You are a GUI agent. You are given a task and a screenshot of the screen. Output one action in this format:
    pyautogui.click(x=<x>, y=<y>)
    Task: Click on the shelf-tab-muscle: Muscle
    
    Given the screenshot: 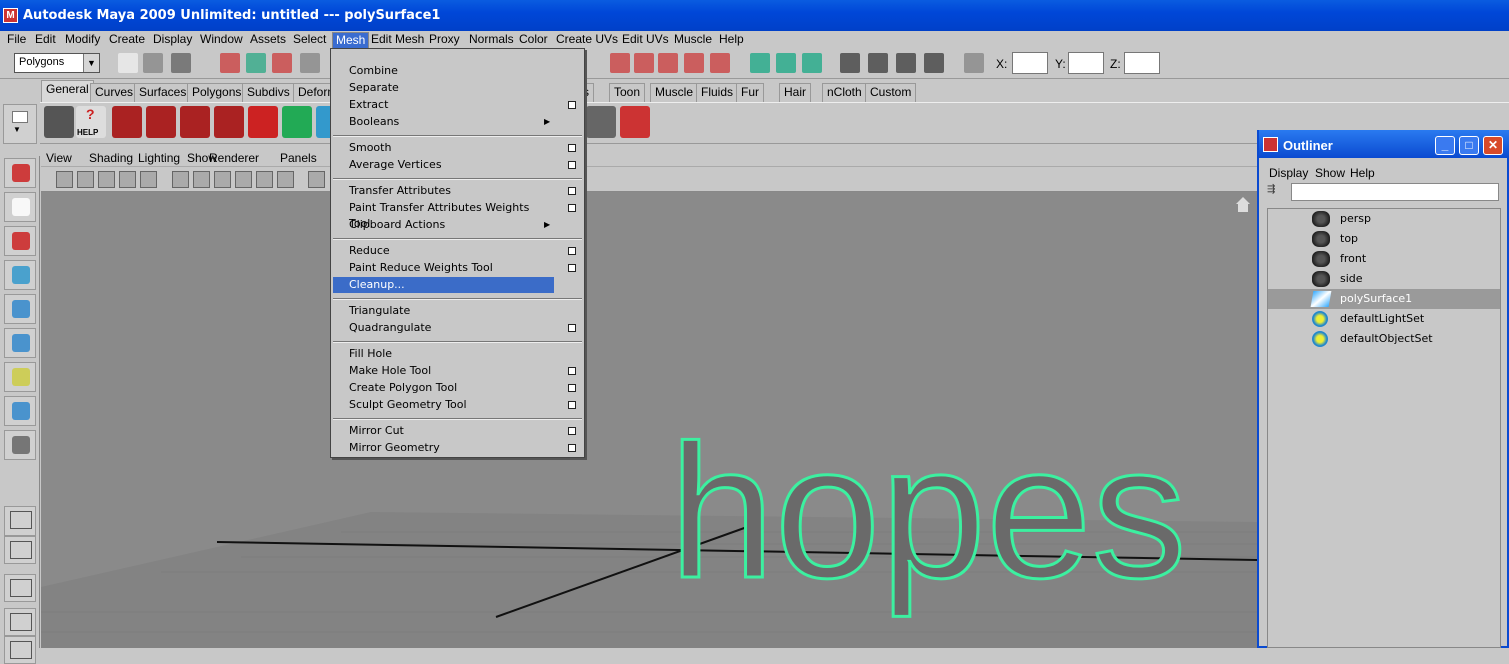 What is the action you would take?
    pyautogui.click(x=674, y=92)
    